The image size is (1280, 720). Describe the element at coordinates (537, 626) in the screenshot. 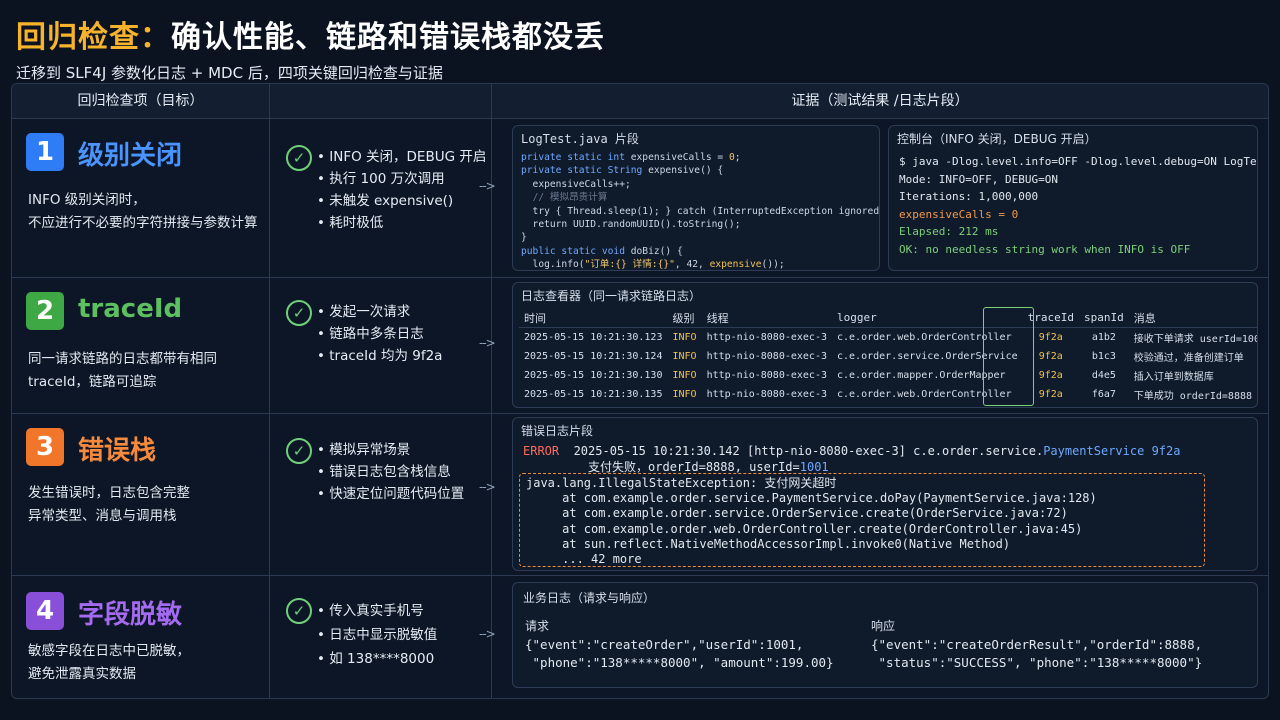

I see `request-label: 请求` at that location.